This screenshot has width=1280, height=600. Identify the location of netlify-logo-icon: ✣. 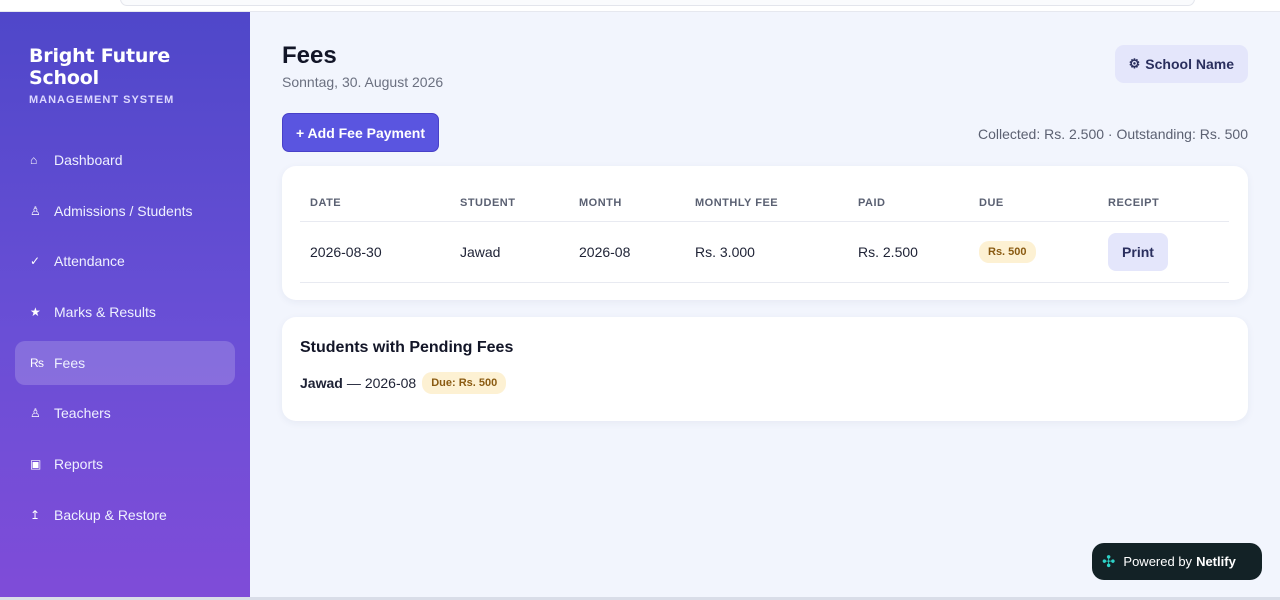
(1109, 562).